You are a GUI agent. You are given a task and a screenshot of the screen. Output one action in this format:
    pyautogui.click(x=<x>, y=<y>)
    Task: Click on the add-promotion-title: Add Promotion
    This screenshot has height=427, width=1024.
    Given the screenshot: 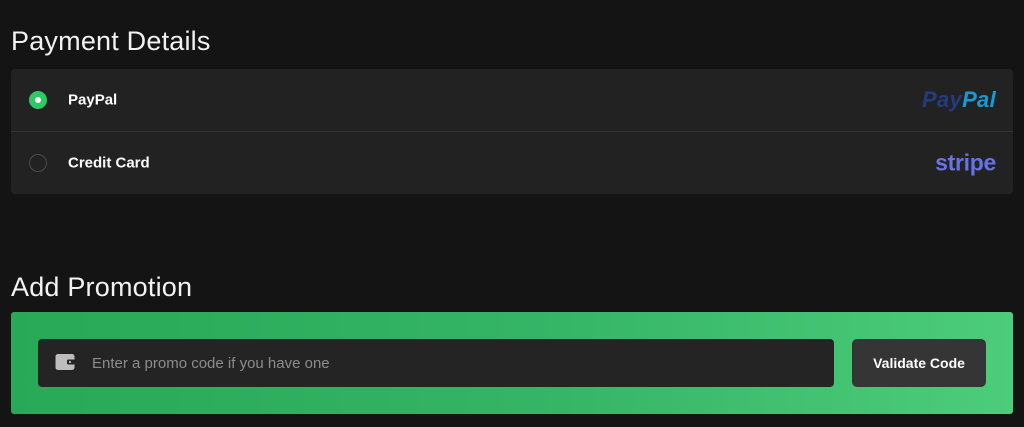 What is the action you would take?
    pyautogui.click(x=102, y=287)
    